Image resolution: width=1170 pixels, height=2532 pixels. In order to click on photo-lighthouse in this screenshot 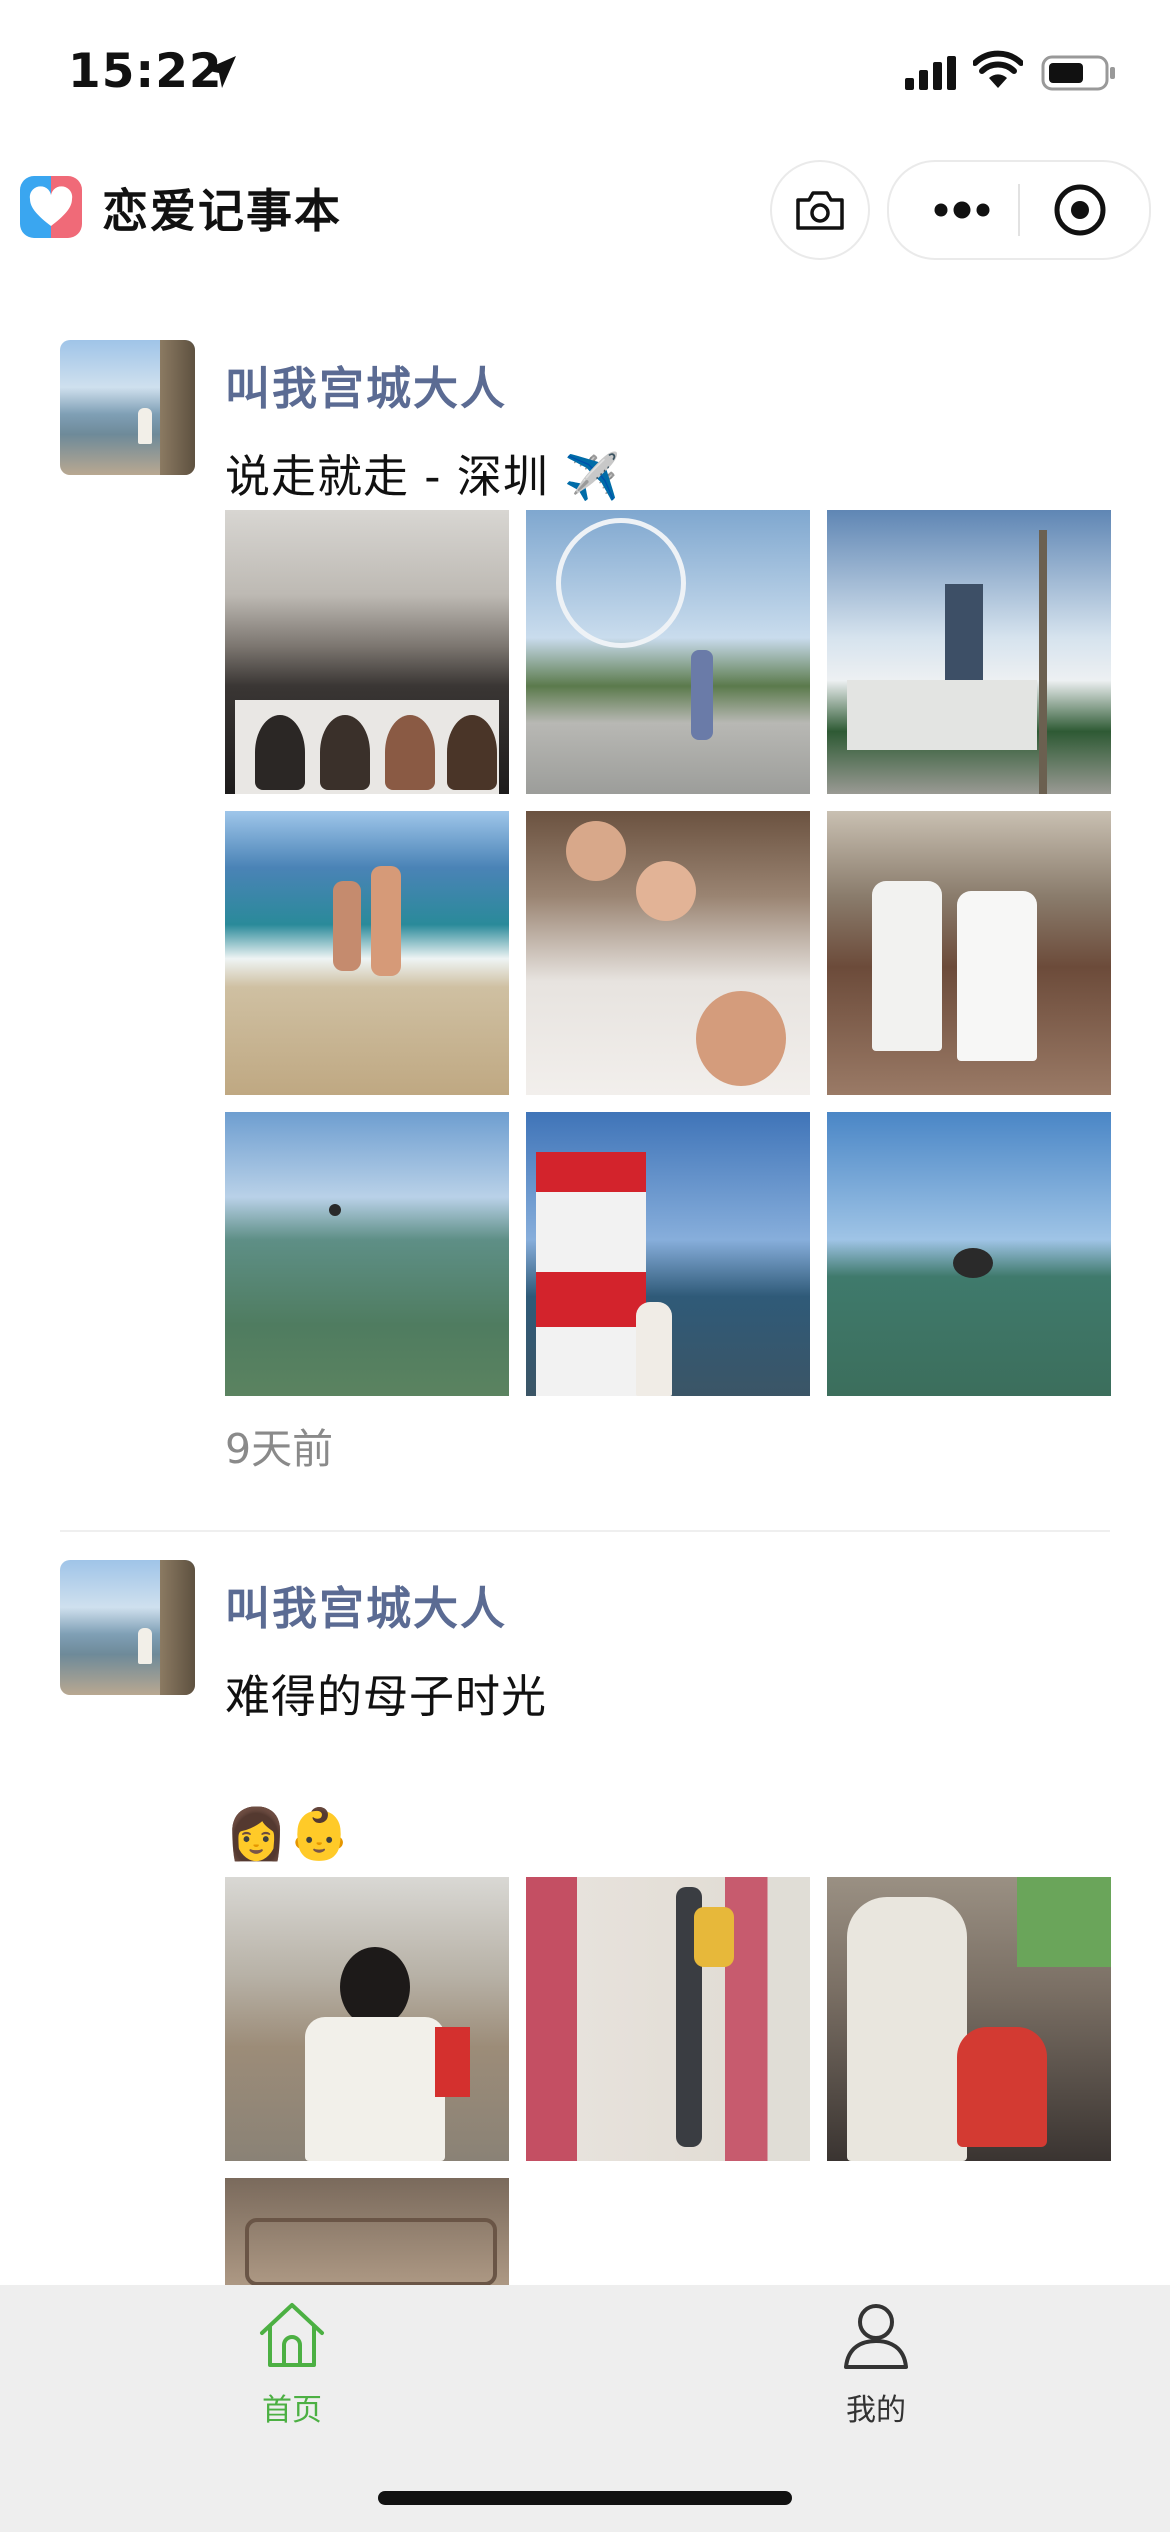, I will do `click(668, 1254)`.